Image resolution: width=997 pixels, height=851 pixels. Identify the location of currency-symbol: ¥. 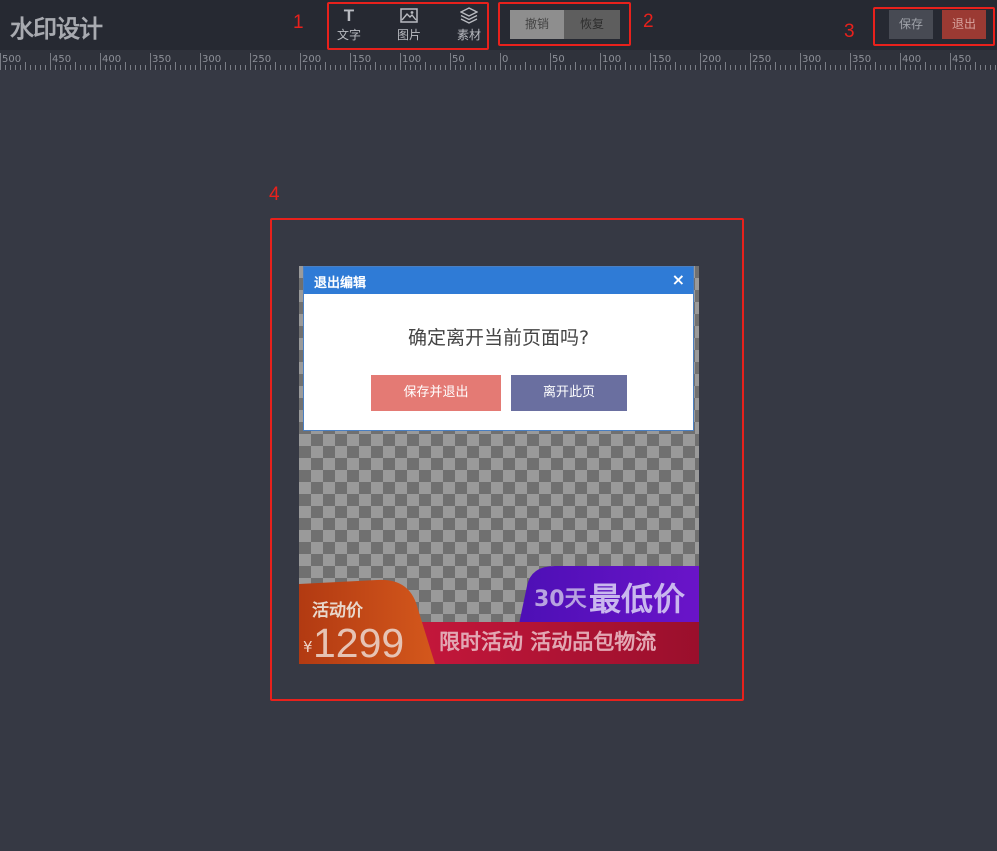
(308, 647).